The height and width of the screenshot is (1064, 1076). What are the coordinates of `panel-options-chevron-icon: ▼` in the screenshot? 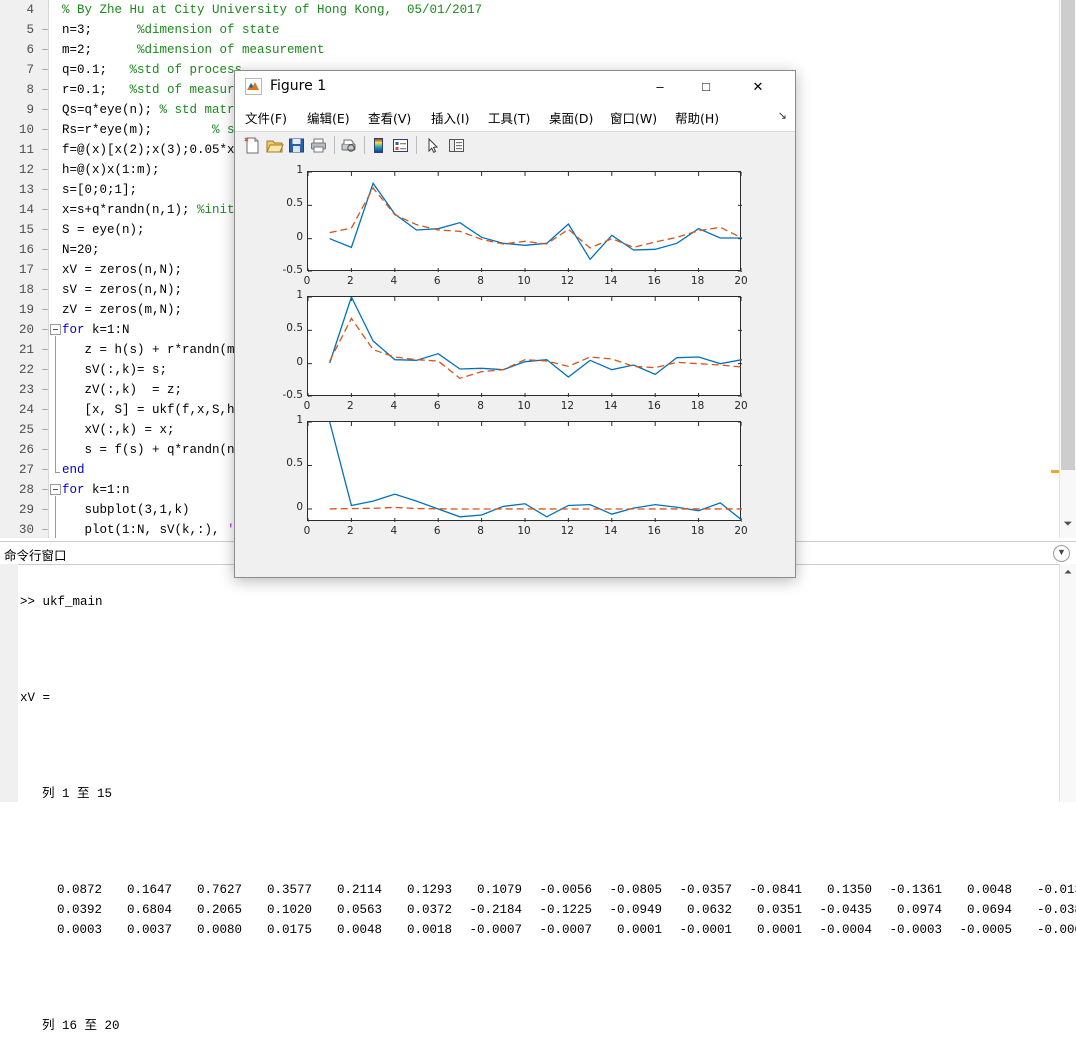 It's located at (1061, 553).